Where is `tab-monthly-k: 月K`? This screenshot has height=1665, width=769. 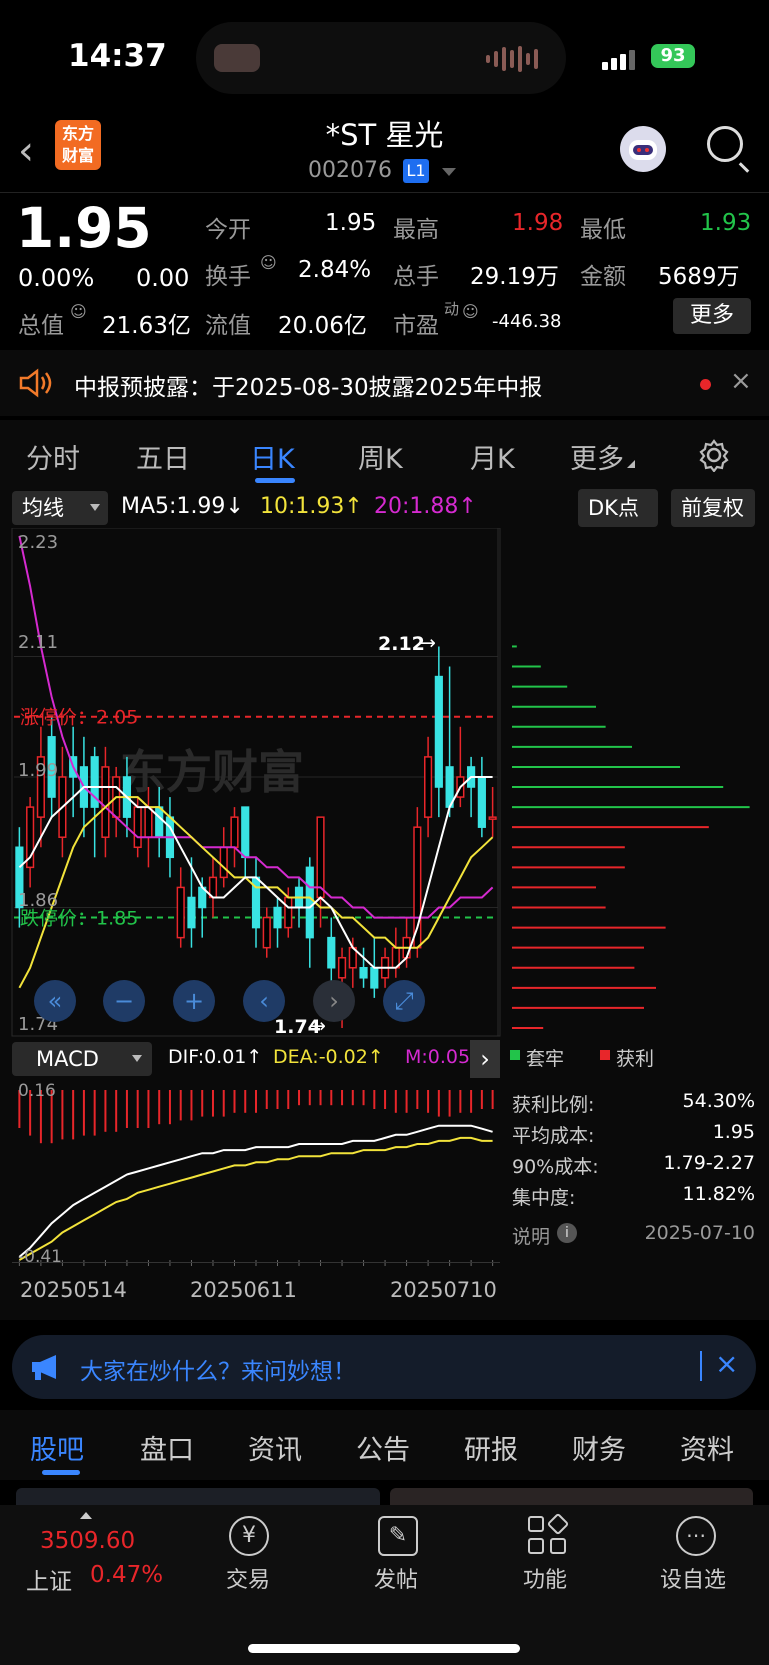
tab-monthly-k: 月K is located at coordinates (492, 456).